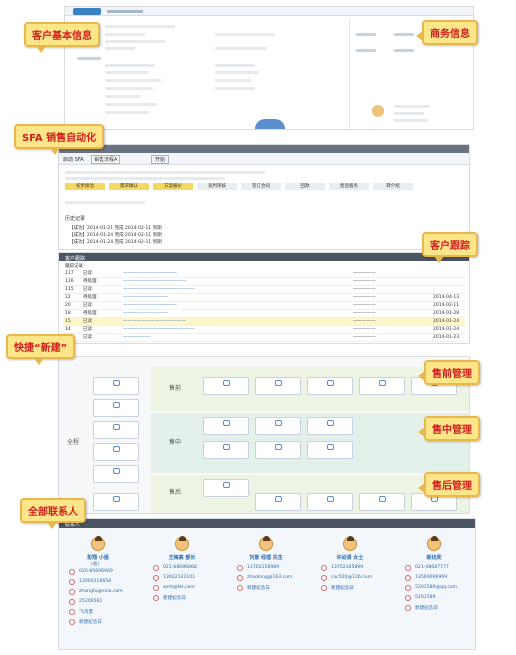  What do you see at coordinates (432, 567) in the screenshot?
I see `contact-detail: 021-48687777` at bounding box center [432, 567].